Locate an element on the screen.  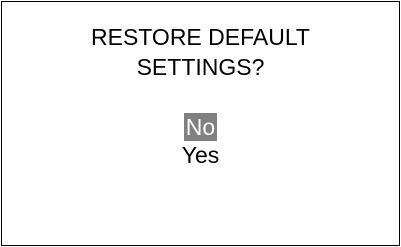
dialog-title-line-1: RESTORE DEFAULT is located at coordinates (200, 37).